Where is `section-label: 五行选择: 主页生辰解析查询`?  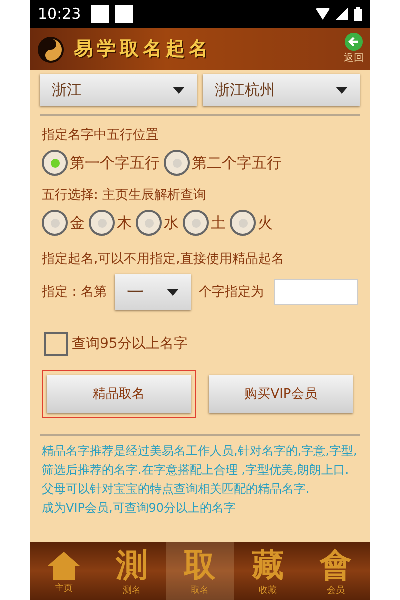 section-label: 五行选择: 主页生辰解析查询 is located at coordinates (124, 196).